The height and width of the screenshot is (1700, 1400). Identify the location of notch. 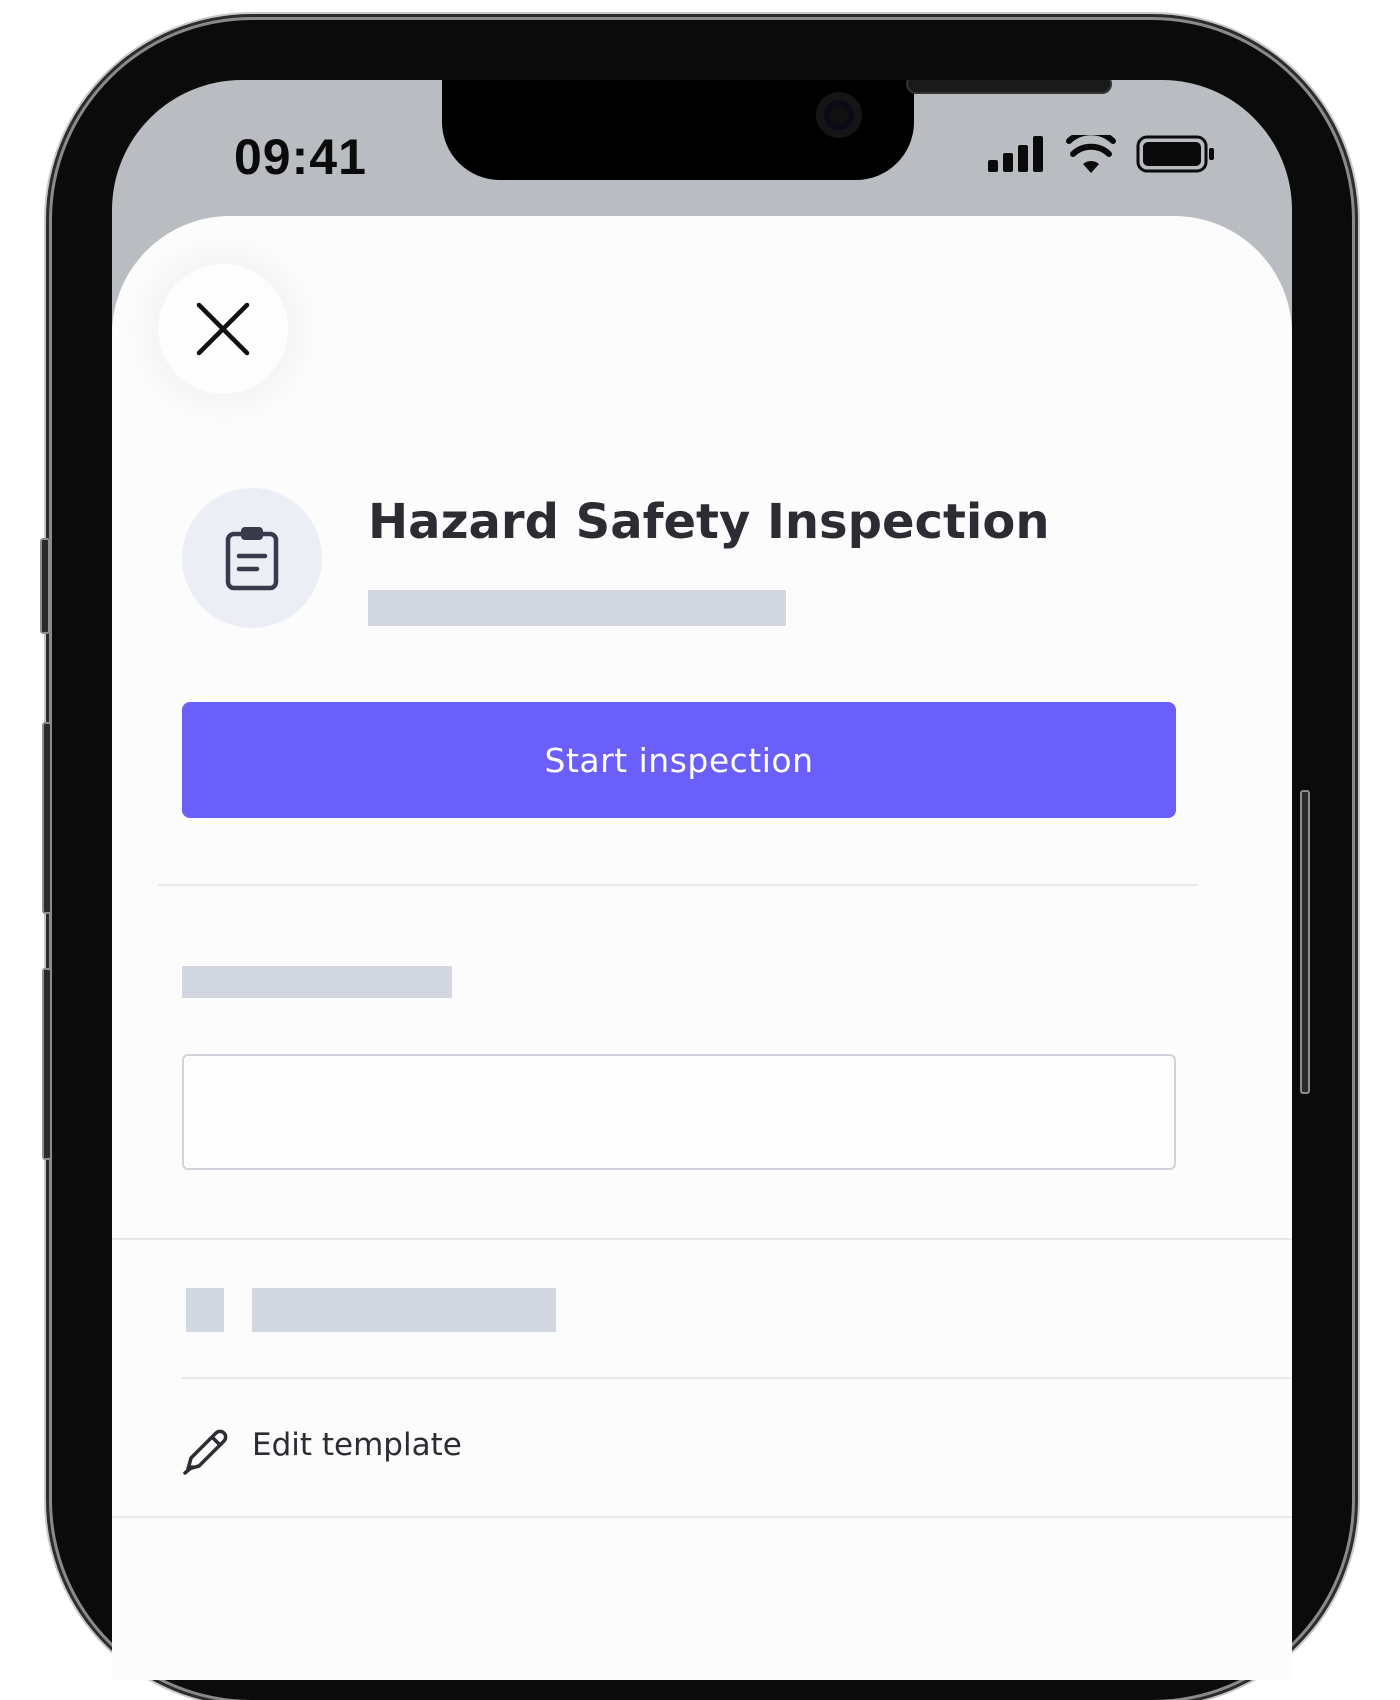
(777, 130).